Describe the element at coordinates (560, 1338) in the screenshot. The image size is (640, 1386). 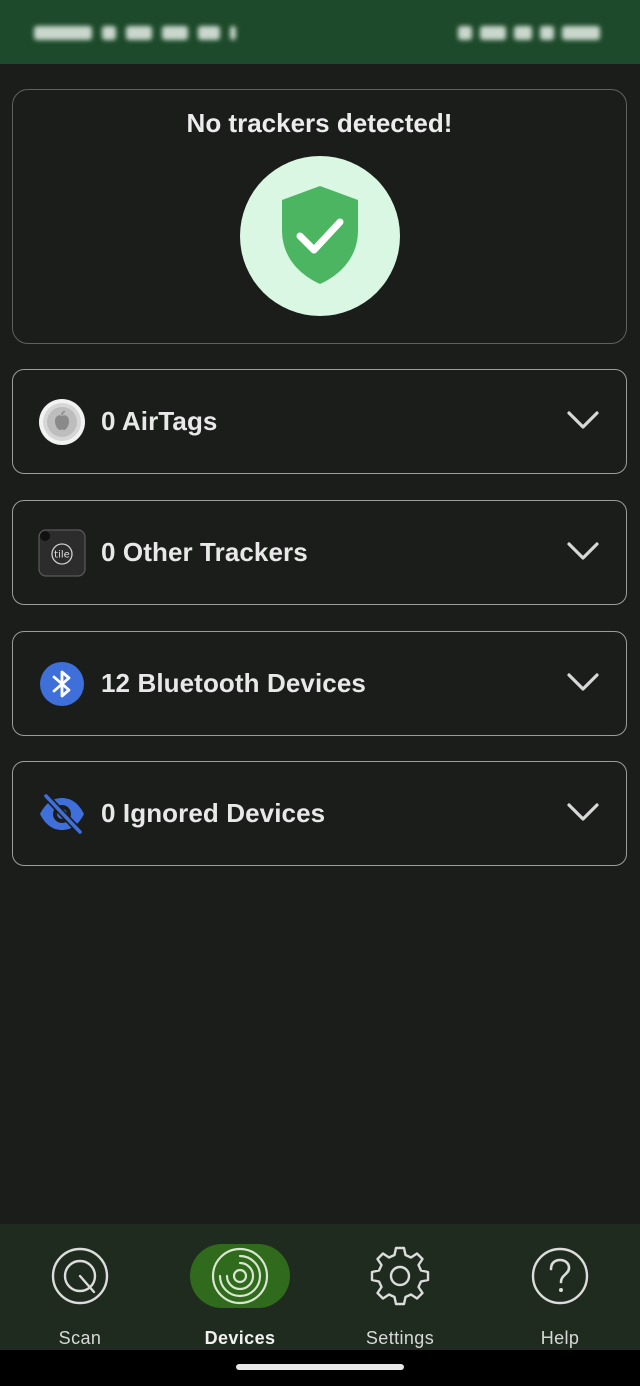
I see `nav-label-help: Help` at that location.